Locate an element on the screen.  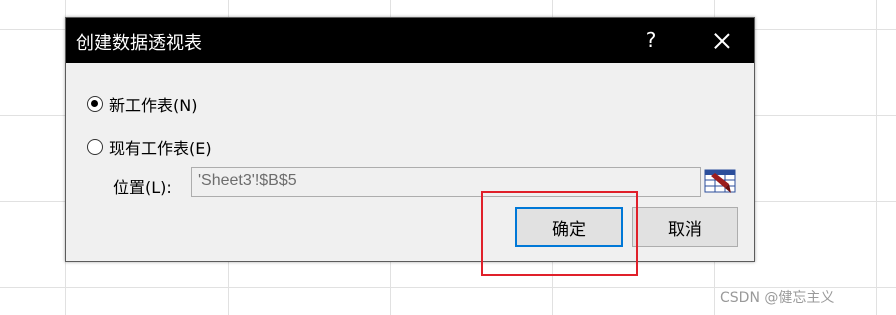
radio-button is located at coordinates (95, 147).